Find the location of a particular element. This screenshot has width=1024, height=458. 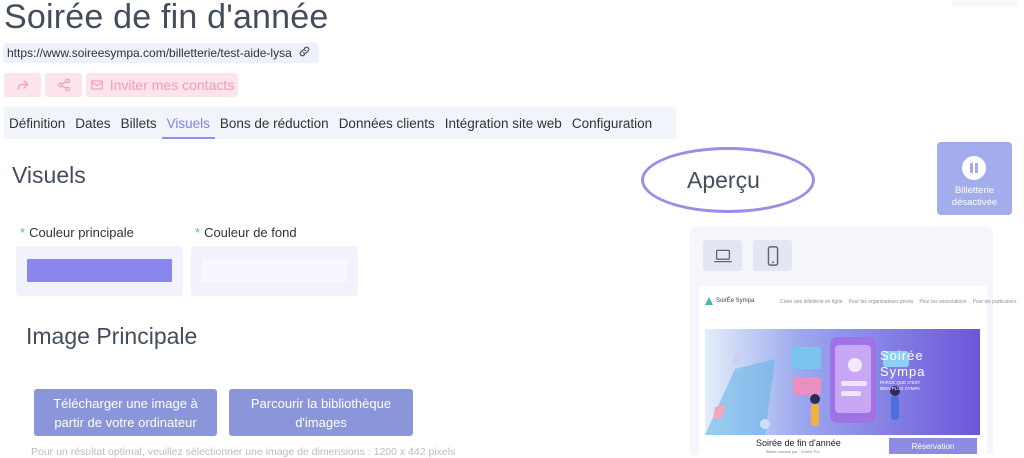

nodes-icon is located at coordinates (63, 85).